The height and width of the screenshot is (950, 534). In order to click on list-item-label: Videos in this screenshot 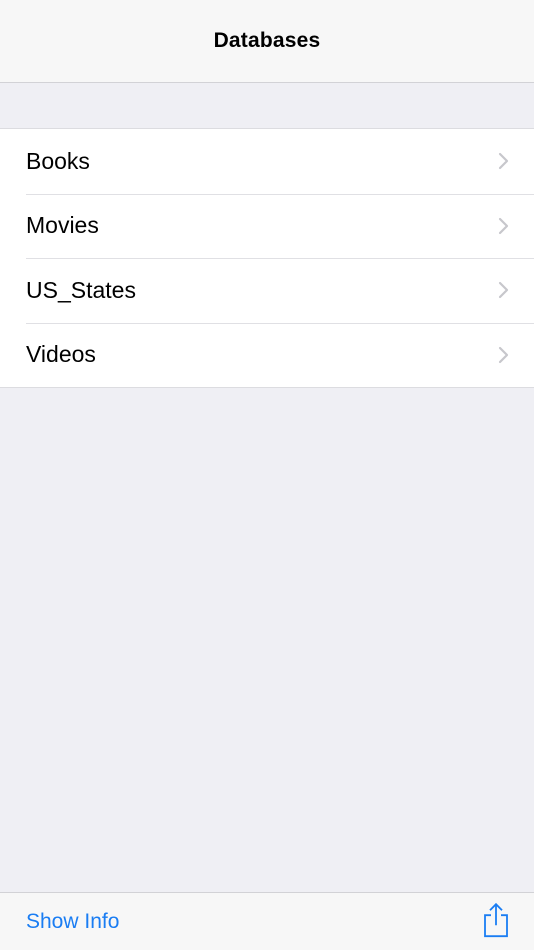, I will do `click(61, 354)`.